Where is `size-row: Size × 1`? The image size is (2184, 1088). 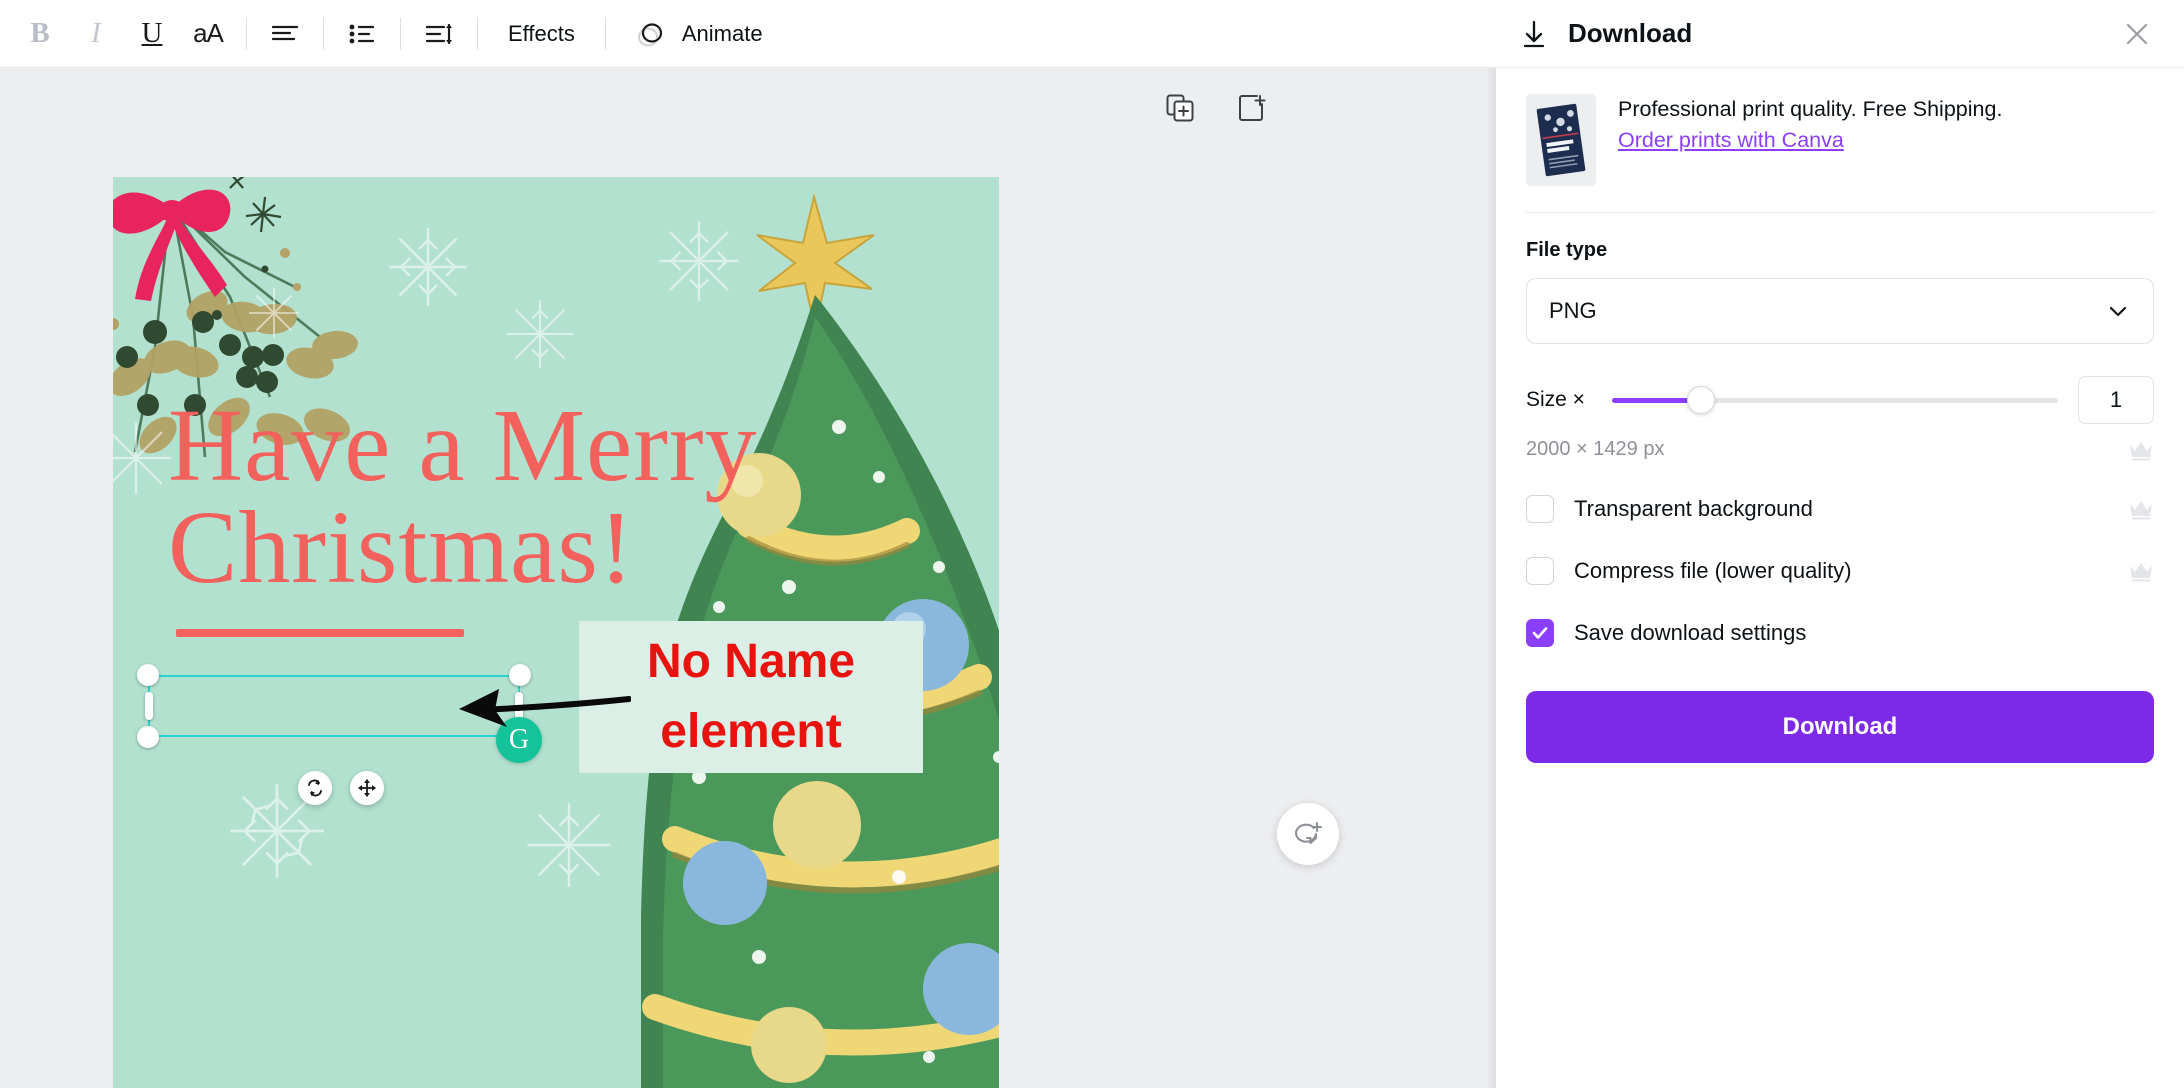 size-row: Size × 1 is located at coordinates (1840, 400).